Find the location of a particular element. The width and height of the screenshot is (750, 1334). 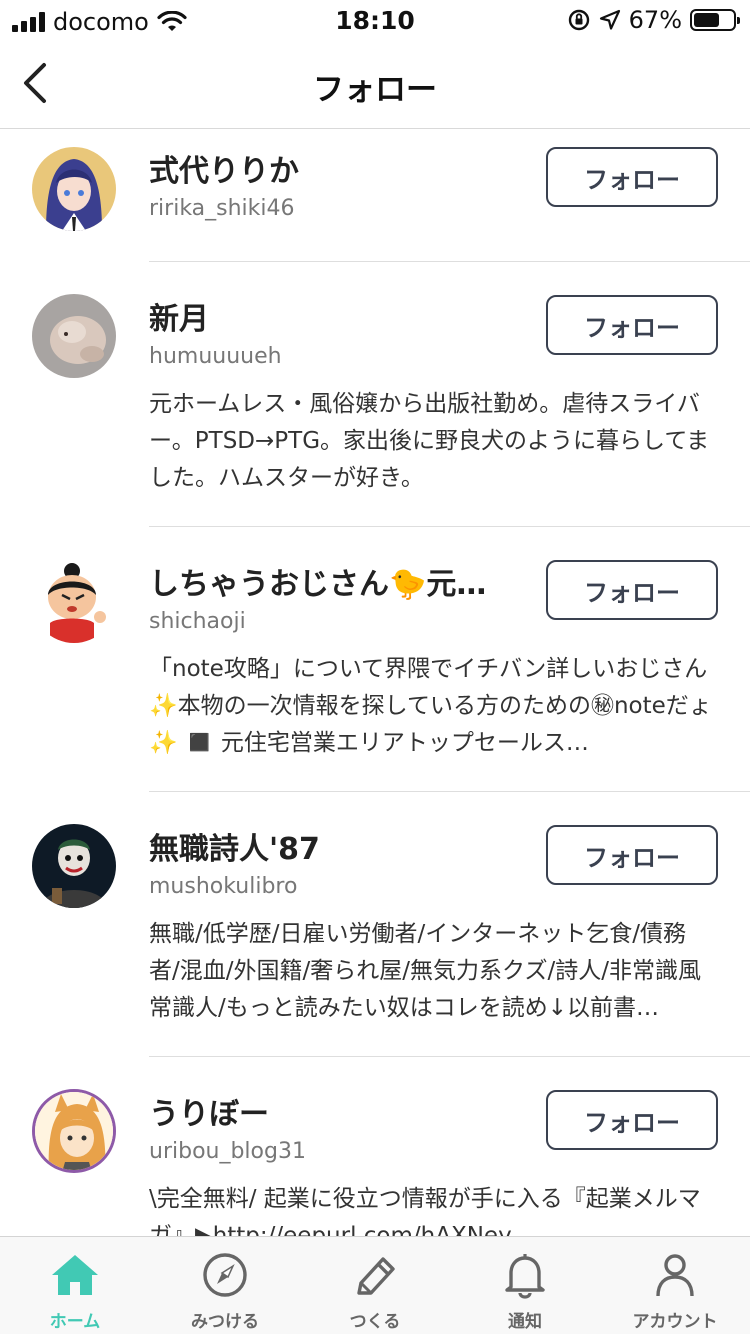

user-handle: uribou_blog31 is located at coordinates (227, 1151).